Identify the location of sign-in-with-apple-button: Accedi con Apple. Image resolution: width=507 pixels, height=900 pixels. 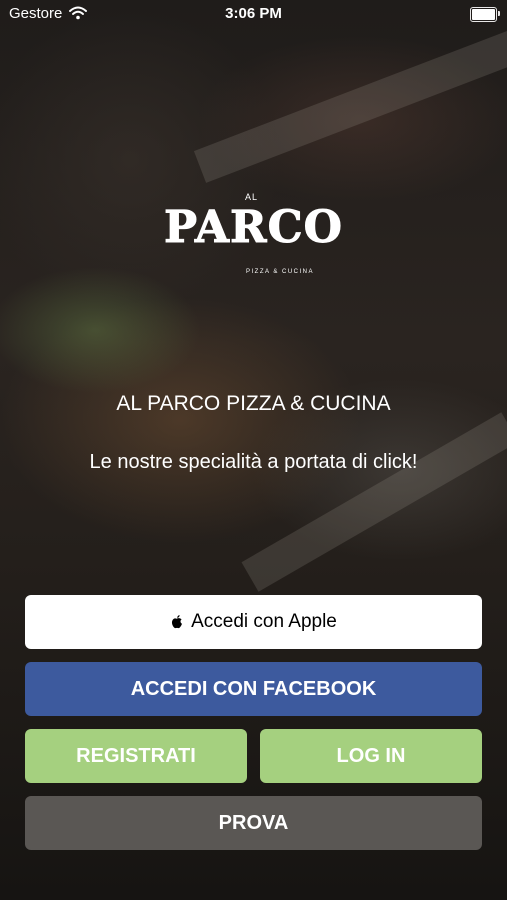
(253, 622).